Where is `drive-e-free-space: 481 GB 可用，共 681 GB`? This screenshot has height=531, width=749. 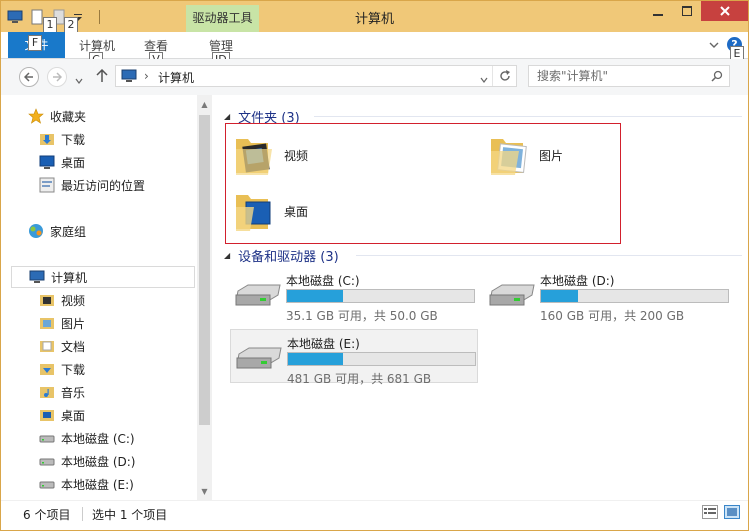 drive-e-free-space: 481 GB 可用，共 681 GB is located at coordinates (359, 379).